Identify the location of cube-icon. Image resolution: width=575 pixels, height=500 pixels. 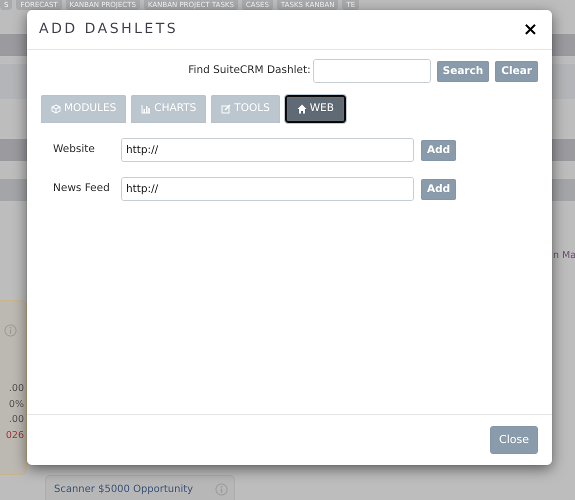
(56, 109).